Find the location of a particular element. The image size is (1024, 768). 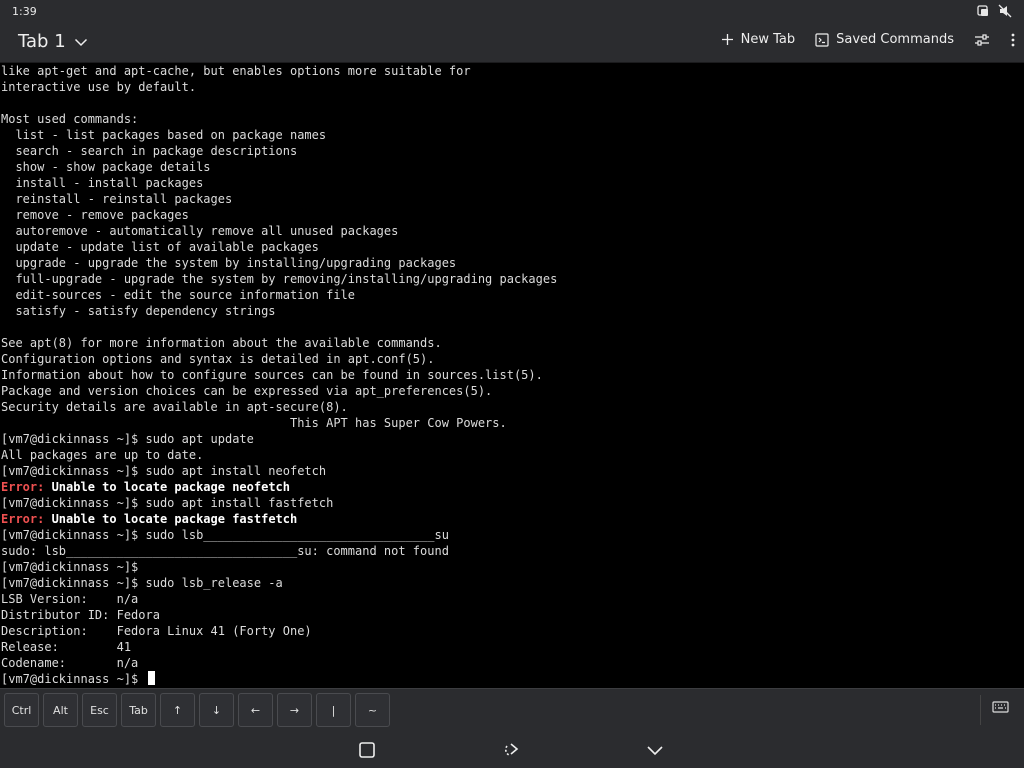

plus-icon is located at coordinates (727, 39).